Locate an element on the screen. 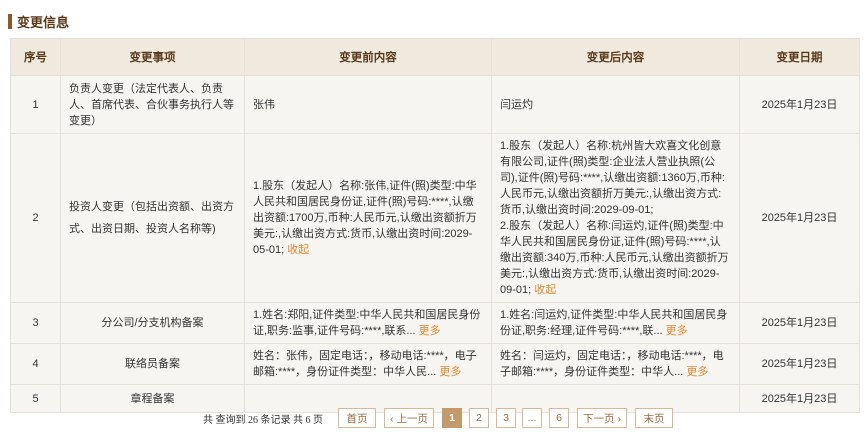 Image resolution: width=867 pixels, height=440 pixels. after-text: 闫运灼 is located at coordinates (516, 104).